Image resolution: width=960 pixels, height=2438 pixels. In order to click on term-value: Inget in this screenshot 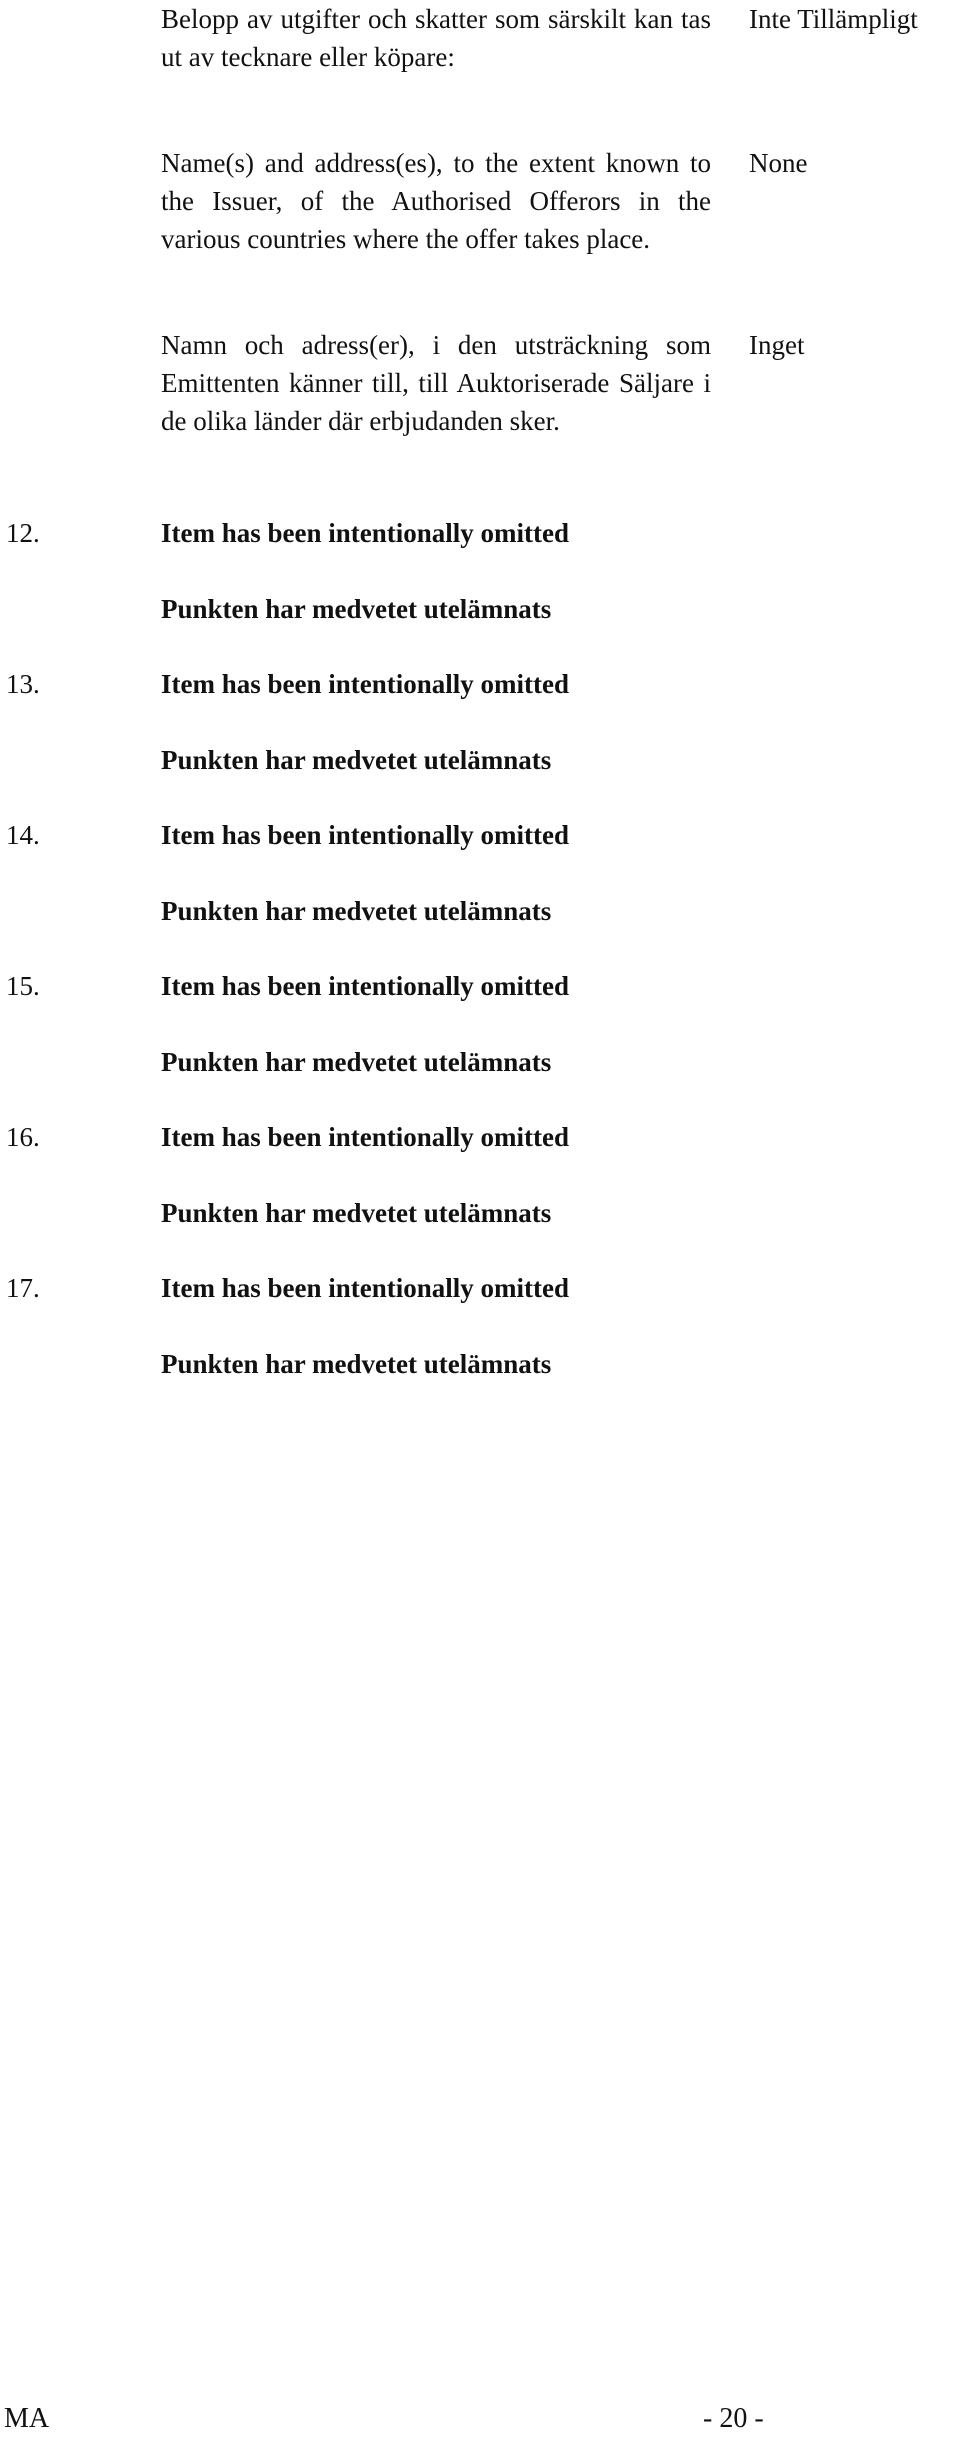, I will do `click(777, 345)`.